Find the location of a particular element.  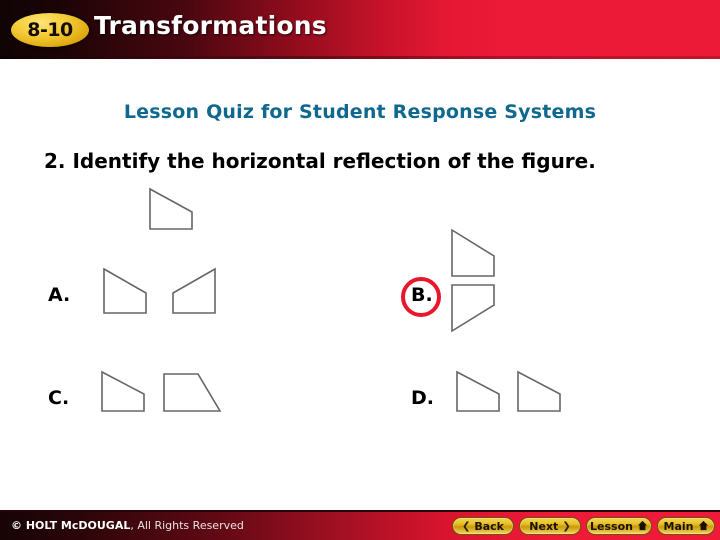

chapter-badge-label: 8-10 is located at coordinates (50, 30).